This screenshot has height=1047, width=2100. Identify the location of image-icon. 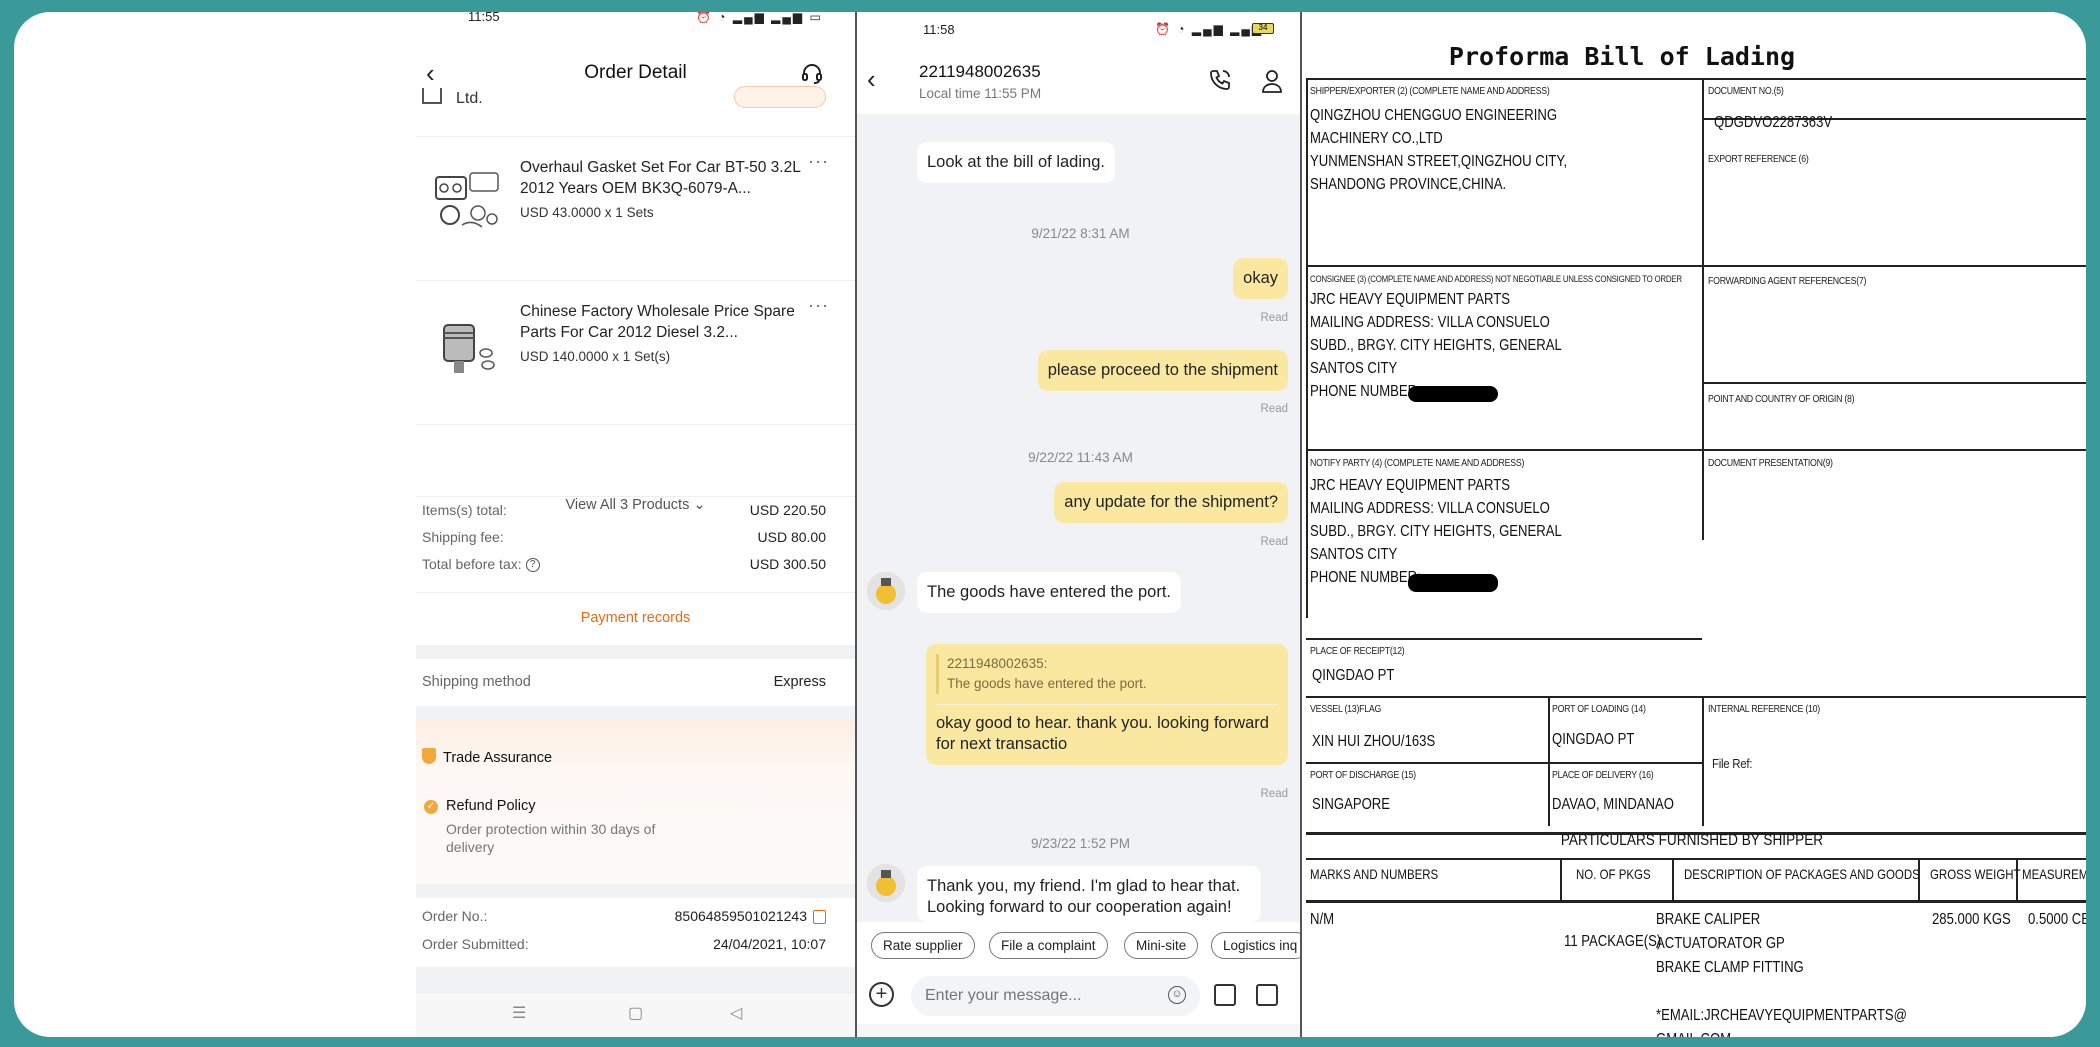
(1267, 995).